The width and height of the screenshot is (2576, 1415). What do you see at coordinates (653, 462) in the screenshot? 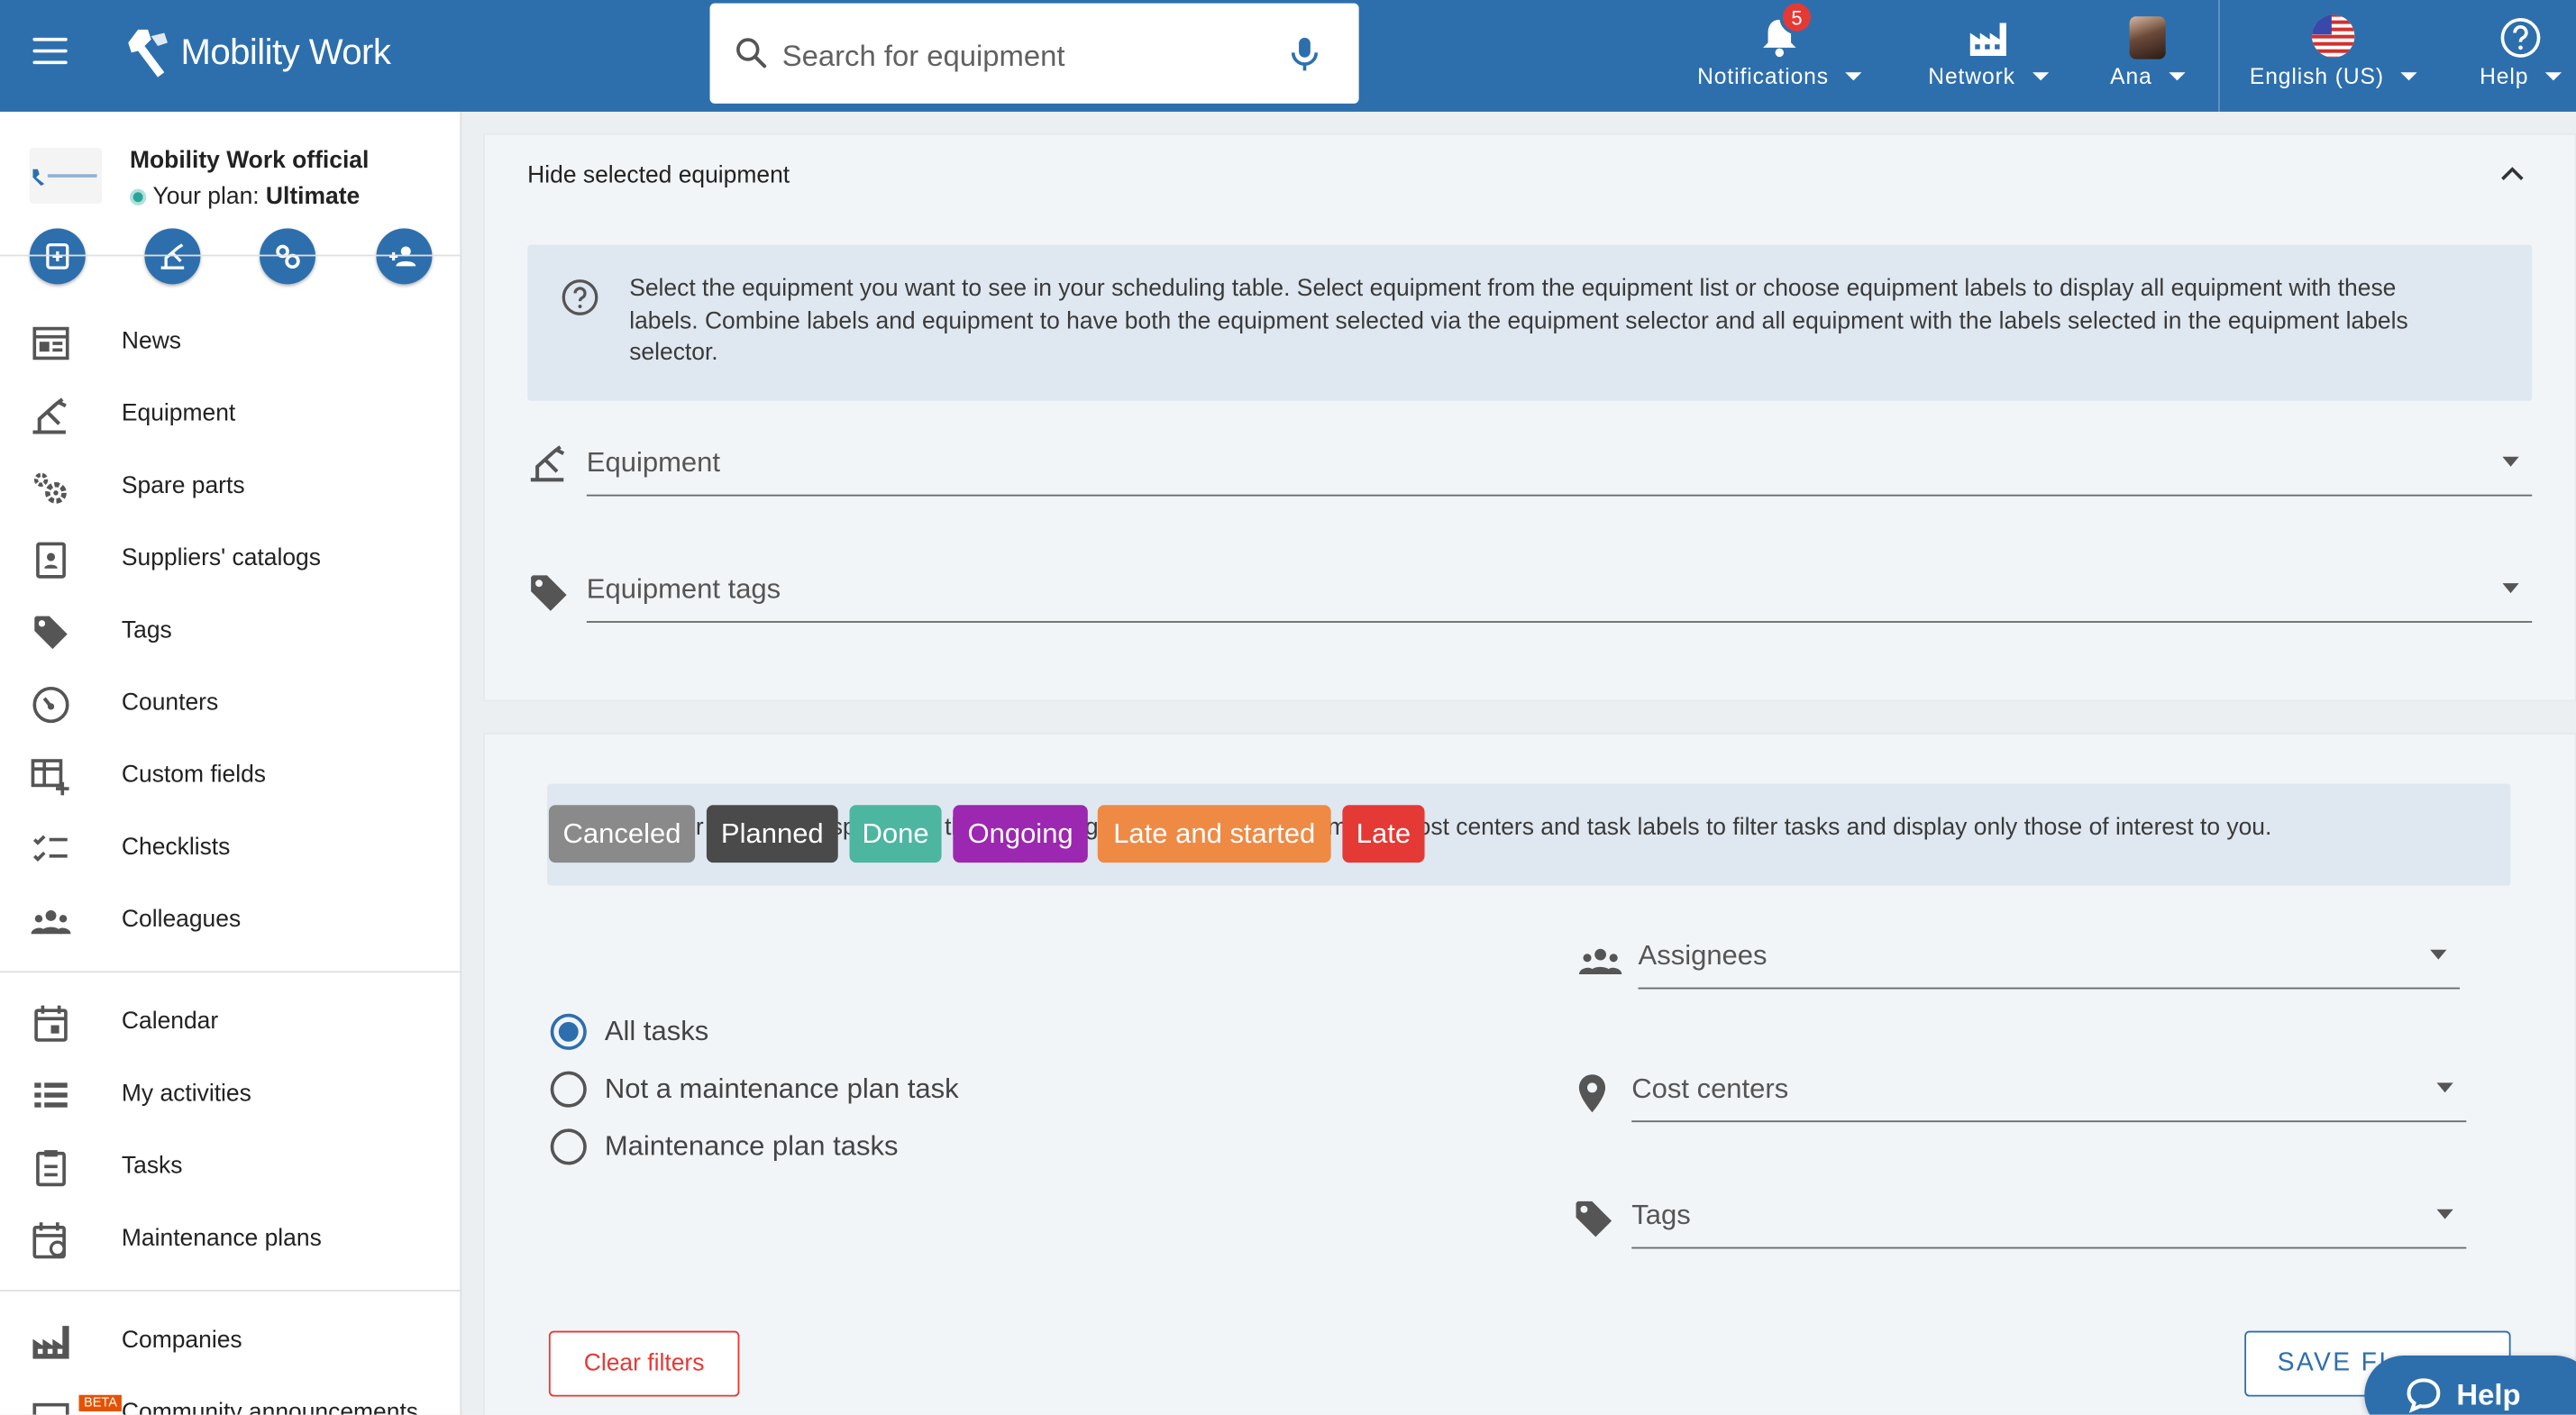
I see `equipment-select-label: Equipment` at bounding box center [653, 462].